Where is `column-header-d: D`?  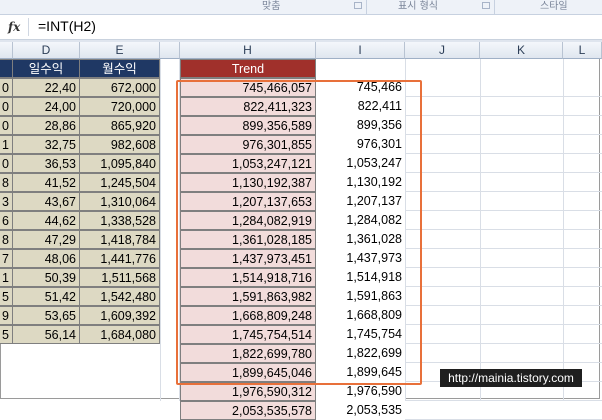 column-header-d: D is located at coordinates (46, 50).